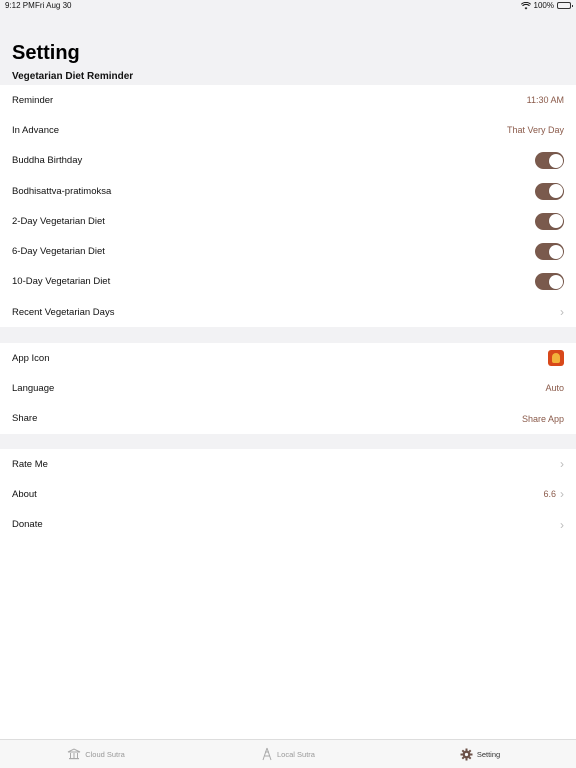  Describe the element at coordinates (288, 191) in the screenshot. I see `bodhisattva-row: Bodhisattva-pratimoksa` at that location.